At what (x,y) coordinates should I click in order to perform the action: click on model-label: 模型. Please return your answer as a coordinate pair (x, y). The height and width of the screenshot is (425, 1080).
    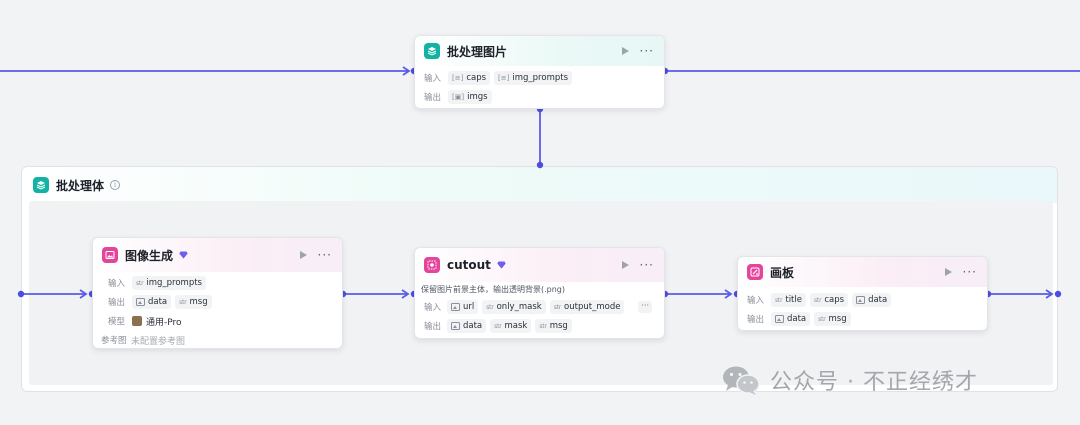
    Looking at the image, I should click on (117, 322).